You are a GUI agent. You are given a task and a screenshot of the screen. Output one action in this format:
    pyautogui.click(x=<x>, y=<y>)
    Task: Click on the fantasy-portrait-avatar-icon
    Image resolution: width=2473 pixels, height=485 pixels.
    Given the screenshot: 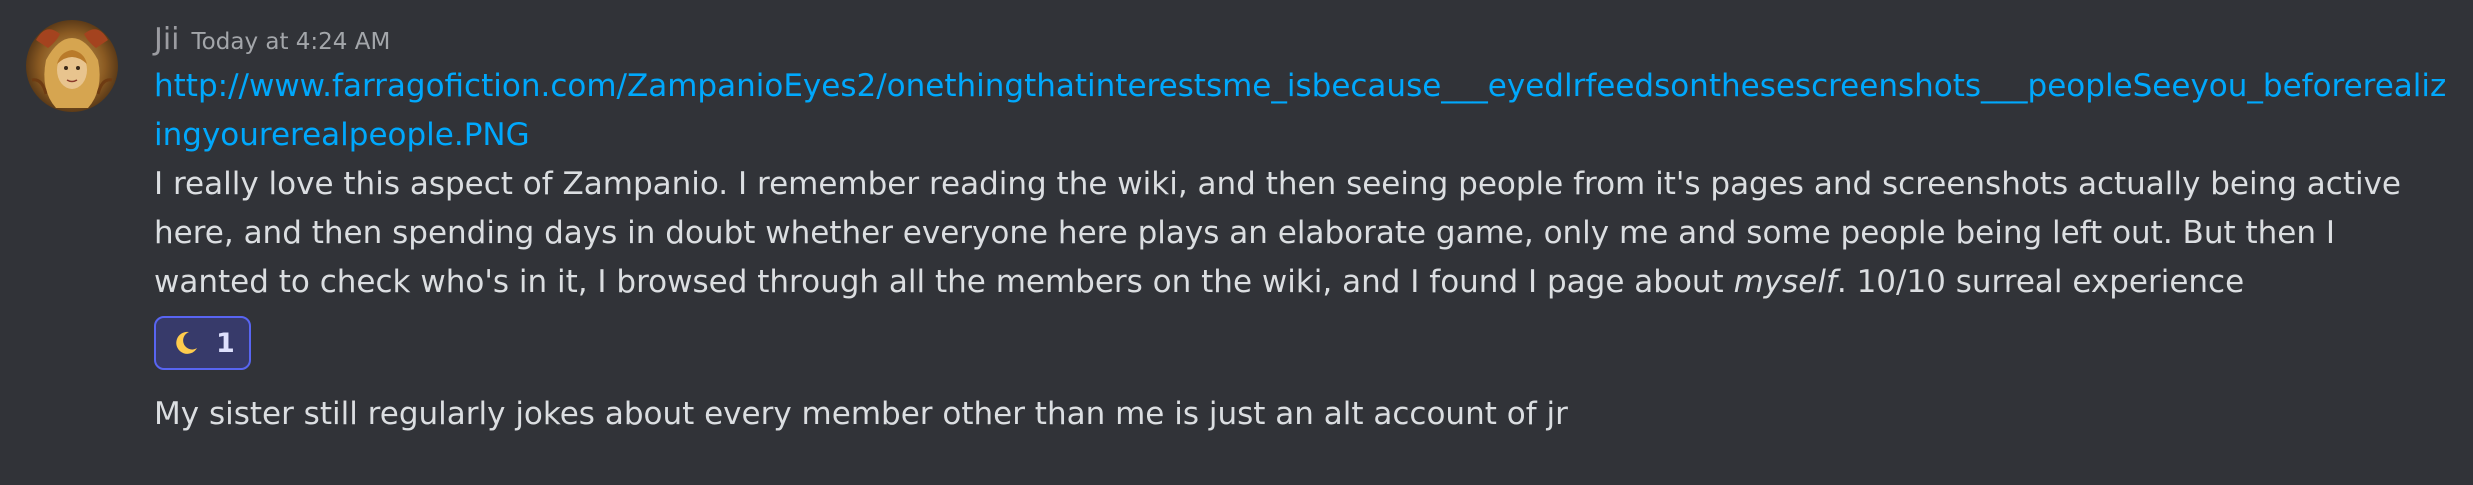 What is the action you would take?
    pyautogui.click(x=72, y=66)
    